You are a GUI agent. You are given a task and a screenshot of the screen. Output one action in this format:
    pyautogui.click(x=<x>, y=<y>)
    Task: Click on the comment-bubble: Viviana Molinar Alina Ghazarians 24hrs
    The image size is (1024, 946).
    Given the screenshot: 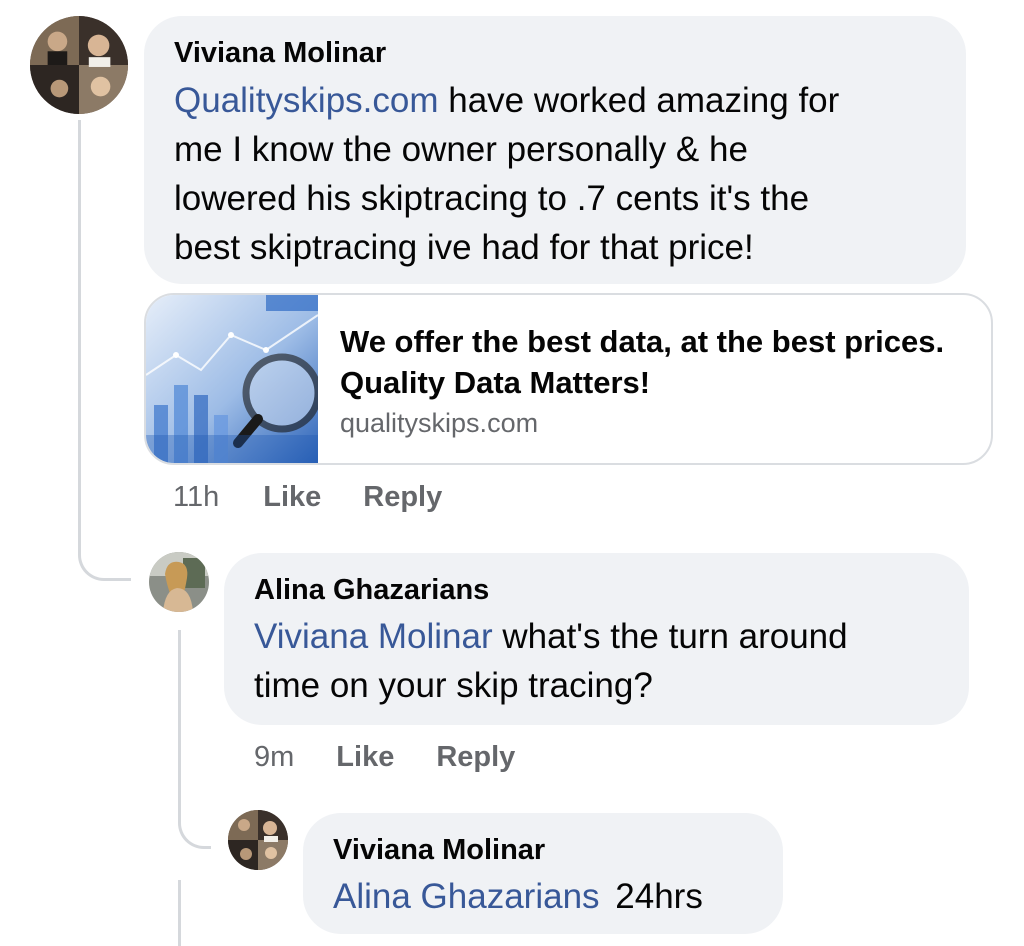 What is the action you would take?
    pyautogui.click(x=543, y=873)
    